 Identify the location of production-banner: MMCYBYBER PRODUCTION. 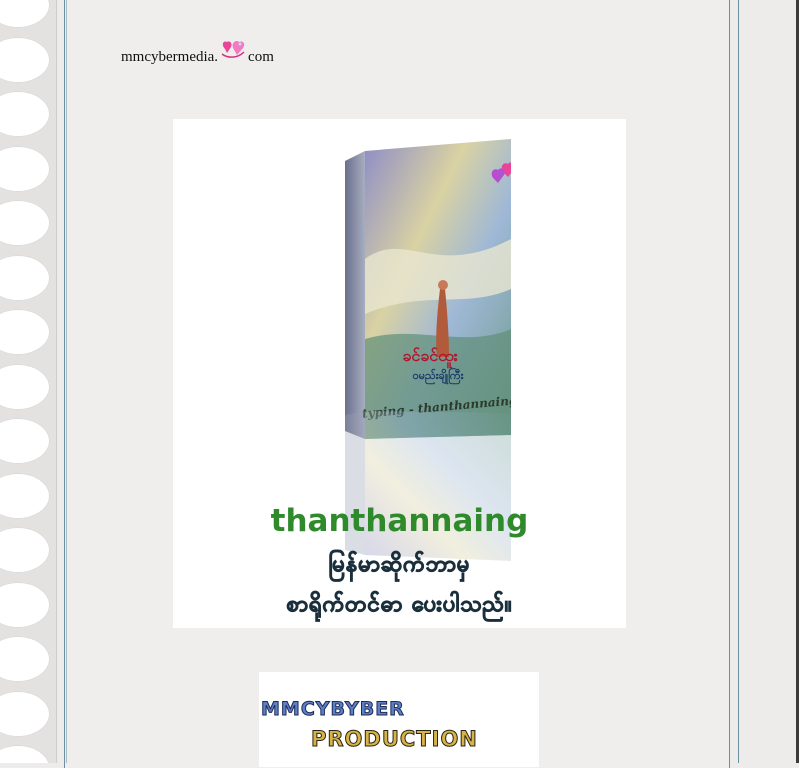
(399, 719).